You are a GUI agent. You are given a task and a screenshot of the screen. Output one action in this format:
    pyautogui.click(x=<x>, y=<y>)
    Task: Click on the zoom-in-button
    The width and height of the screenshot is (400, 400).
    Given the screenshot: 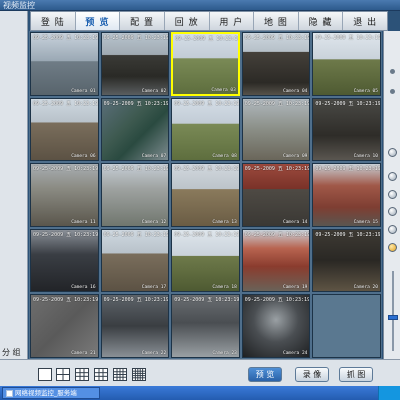 What is the action you would take?
    pyautogui.click(x=392, y=229)
    